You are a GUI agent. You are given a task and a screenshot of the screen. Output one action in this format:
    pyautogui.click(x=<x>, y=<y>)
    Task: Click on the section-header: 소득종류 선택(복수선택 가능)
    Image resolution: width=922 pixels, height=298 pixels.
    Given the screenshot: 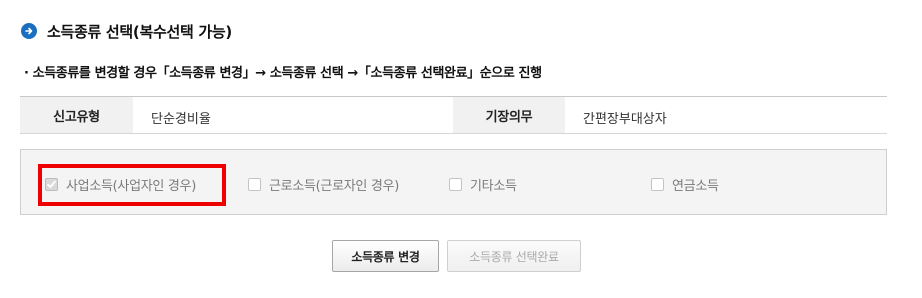 What is the action you would take?
    pyautogui.click(x=126, y=31)
    